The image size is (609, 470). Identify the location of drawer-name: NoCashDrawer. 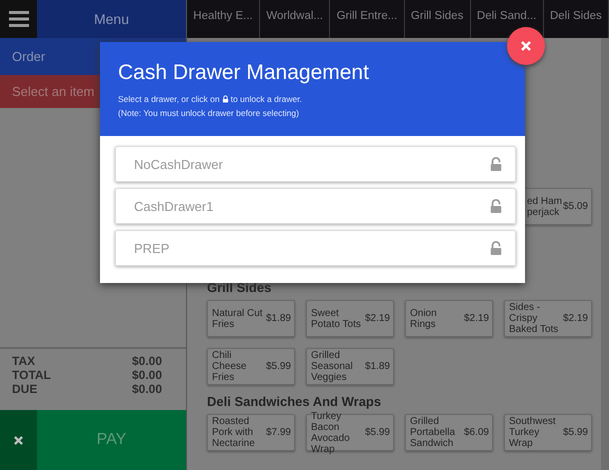
(178, 164).